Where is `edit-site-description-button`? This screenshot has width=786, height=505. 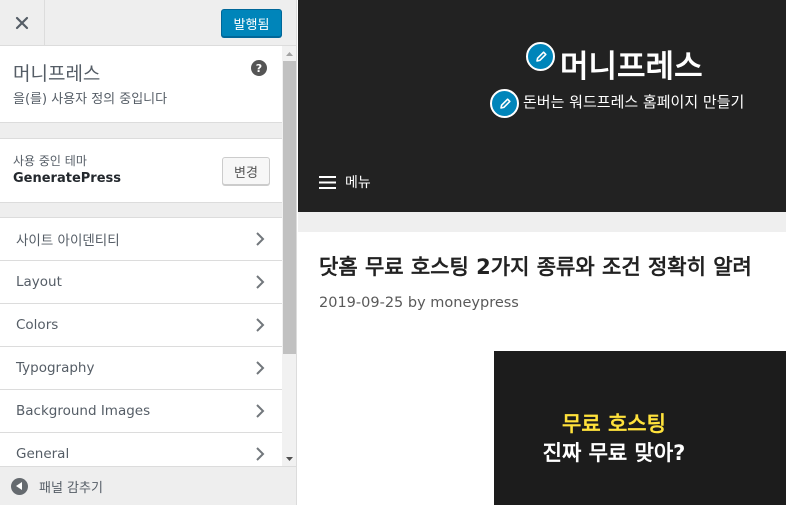 edit-site-description-button is located at coordinates (504, 103).